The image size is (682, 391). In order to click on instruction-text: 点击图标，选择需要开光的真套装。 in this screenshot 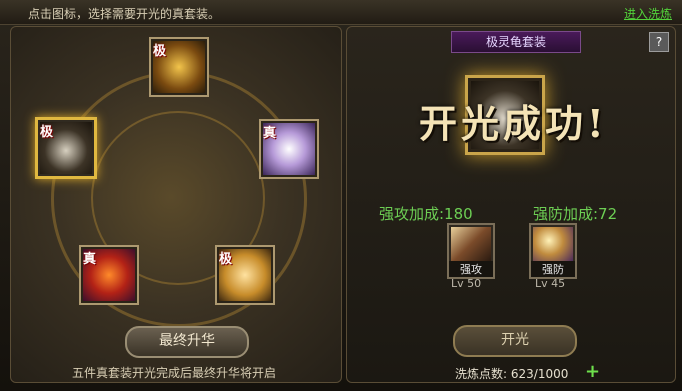, I will do `click(124, 14)`.